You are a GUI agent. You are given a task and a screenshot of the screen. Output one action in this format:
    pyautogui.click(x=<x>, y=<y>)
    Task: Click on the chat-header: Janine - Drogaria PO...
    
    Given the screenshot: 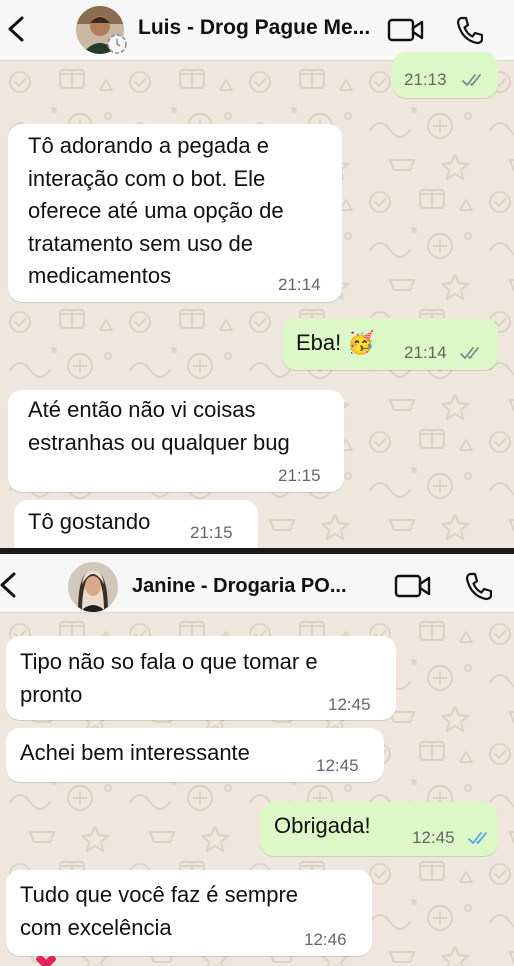 What is the action you would take?
    pyautogui.click(x=257, y=583)
    